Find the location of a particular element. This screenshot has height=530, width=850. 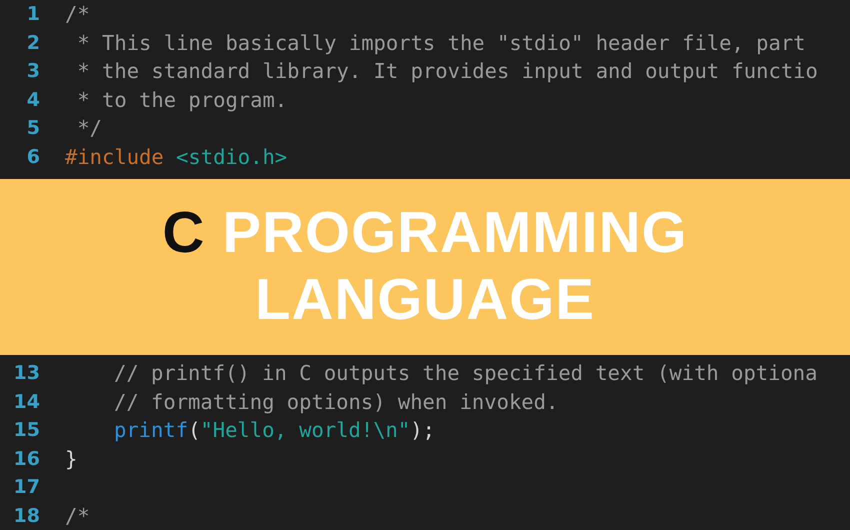

code-line: */ is located at coordinates (89, 128).